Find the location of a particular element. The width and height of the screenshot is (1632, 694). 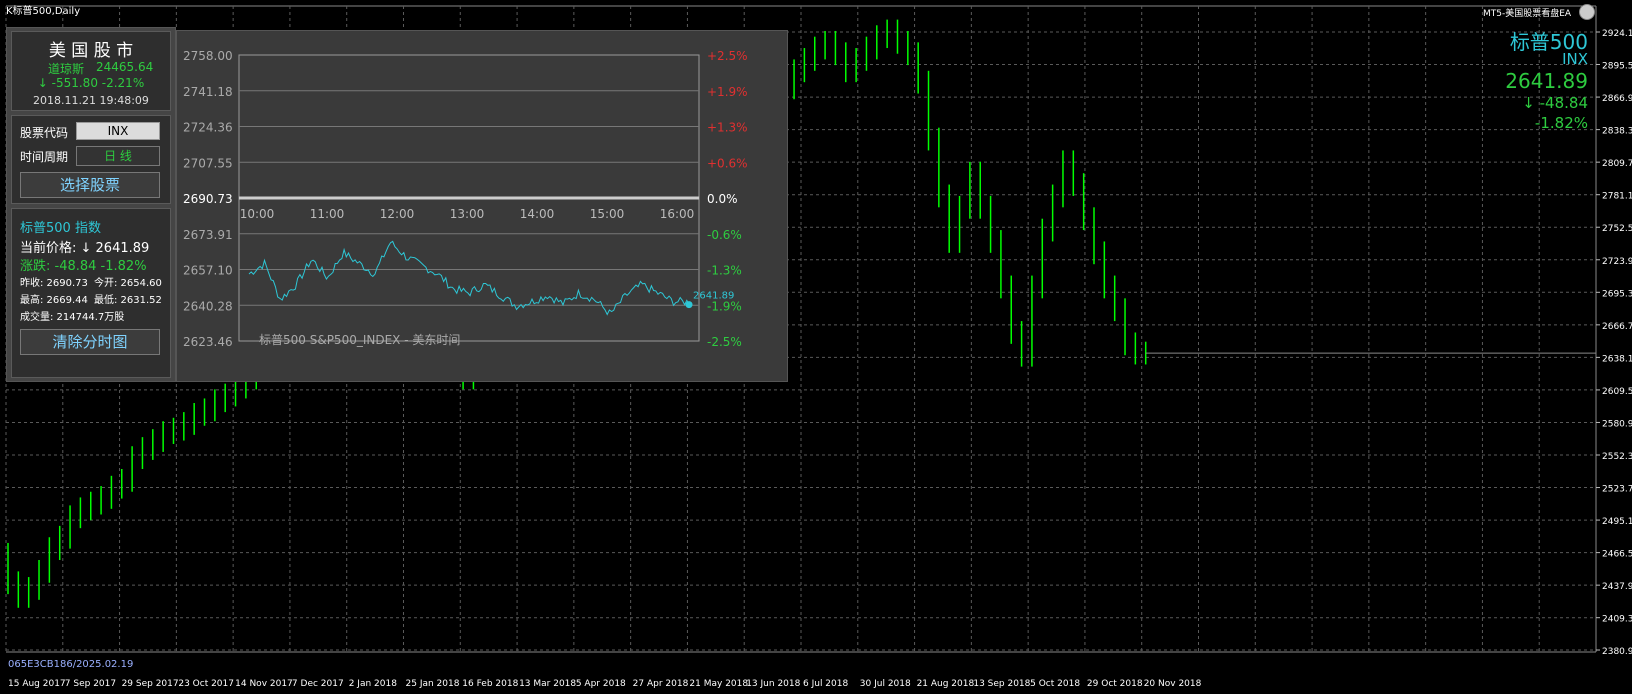

intraday-pct-tick: -1.3% is located at coordinates (724, 271).